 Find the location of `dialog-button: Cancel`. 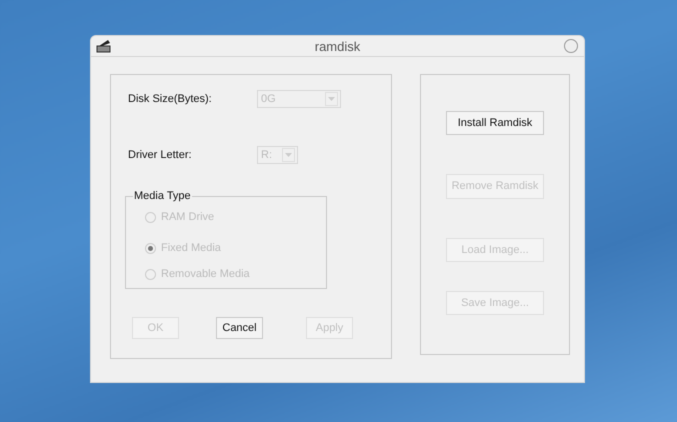

dialog-button: Cancel is located at coordinates (239, 328).